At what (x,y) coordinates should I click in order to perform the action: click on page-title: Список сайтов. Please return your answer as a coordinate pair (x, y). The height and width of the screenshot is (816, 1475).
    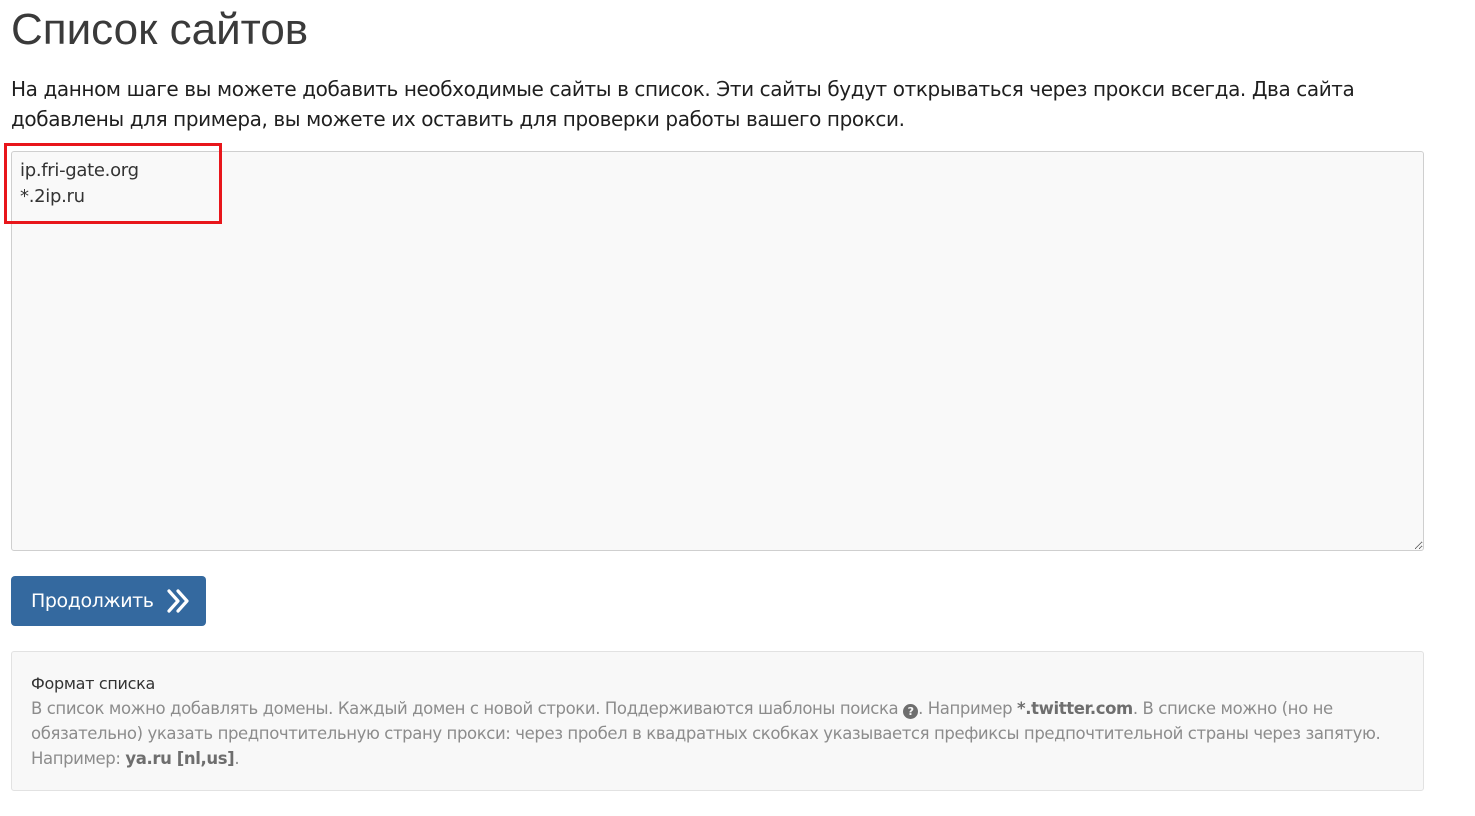
    Looking at the image, I should click on (160, 29).